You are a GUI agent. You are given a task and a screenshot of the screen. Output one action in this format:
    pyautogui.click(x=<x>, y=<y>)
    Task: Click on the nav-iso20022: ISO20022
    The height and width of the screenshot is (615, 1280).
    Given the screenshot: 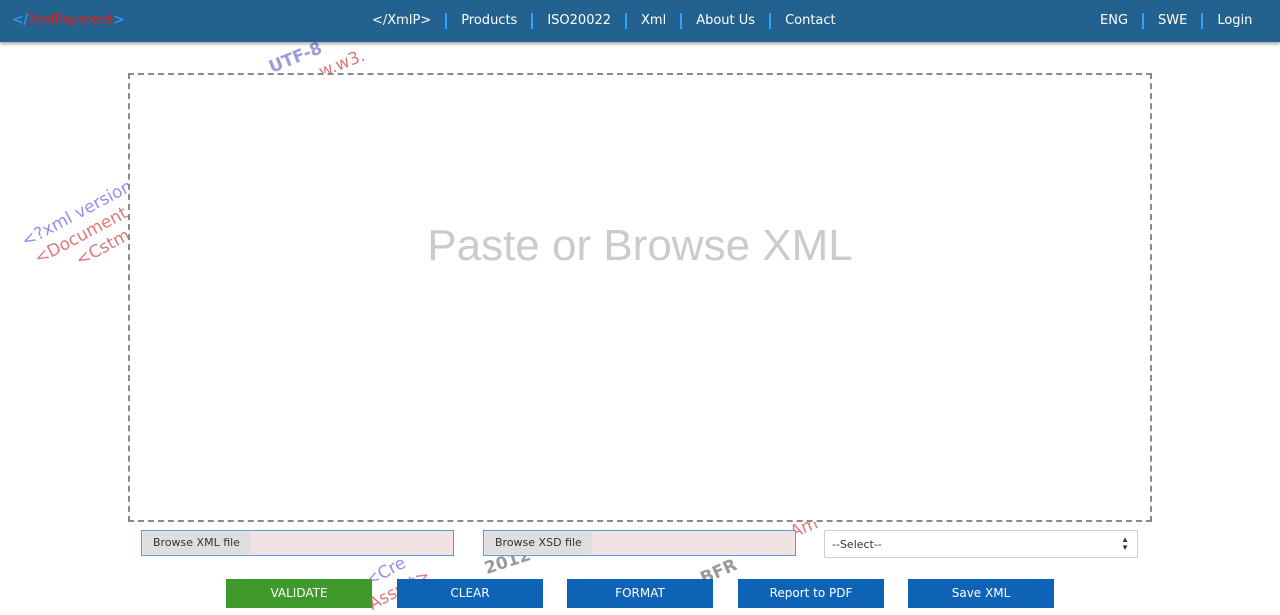 What is the action you would take?
    pyautogui.click(x=579, y=21)
    